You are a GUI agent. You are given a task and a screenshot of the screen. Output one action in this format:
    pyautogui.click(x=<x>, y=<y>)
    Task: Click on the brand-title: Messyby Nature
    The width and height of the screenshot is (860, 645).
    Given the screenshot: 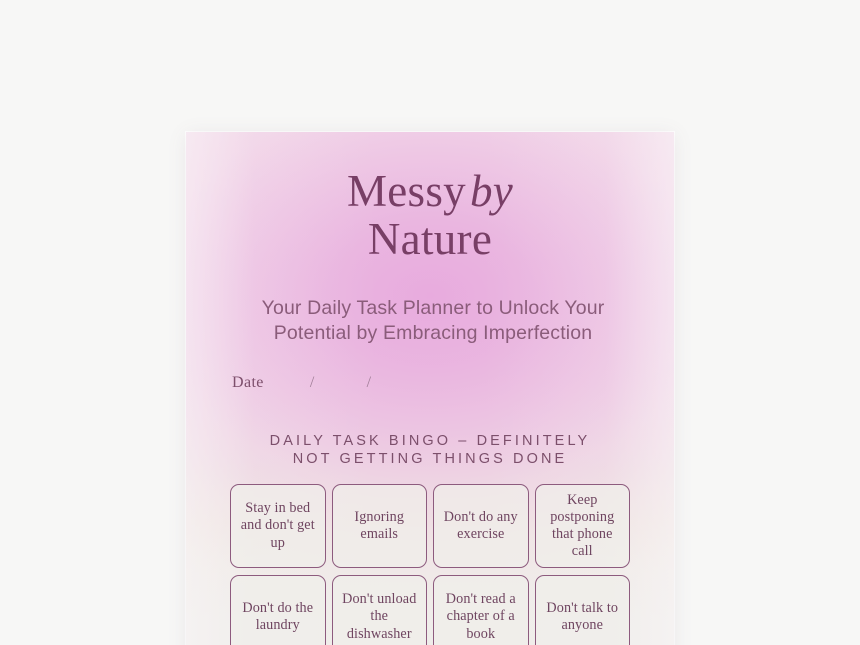 What is the action you would take?
    pyautogui.click(x=430, y=215)
    